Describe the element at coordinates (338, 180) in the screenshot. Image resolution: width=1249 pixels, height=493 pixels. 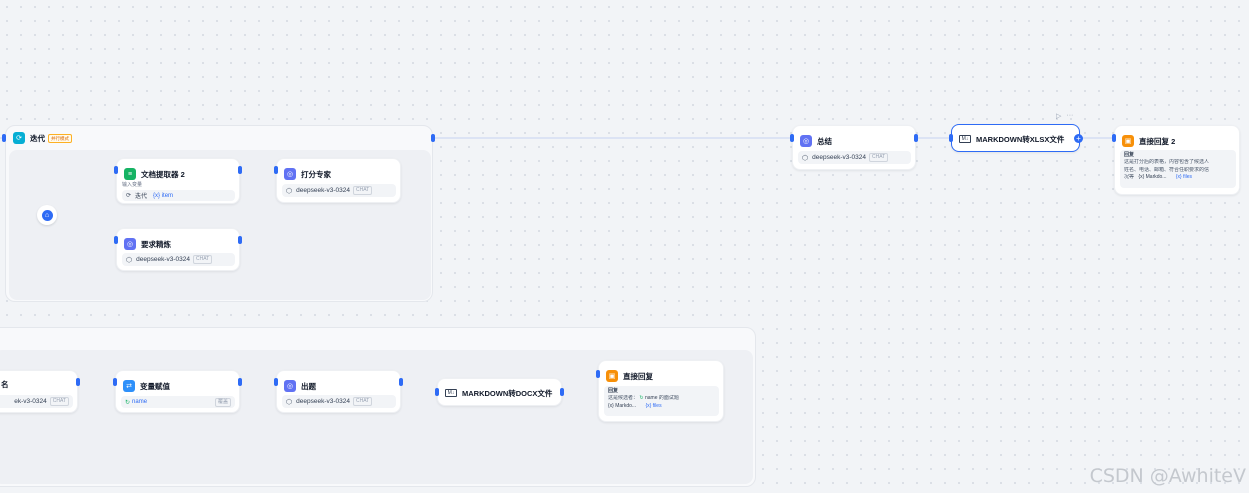
I see `scoring-expert-node: ◎ 打分专家 ⬡ deepseek-v3-0324 CHAT` at that location.